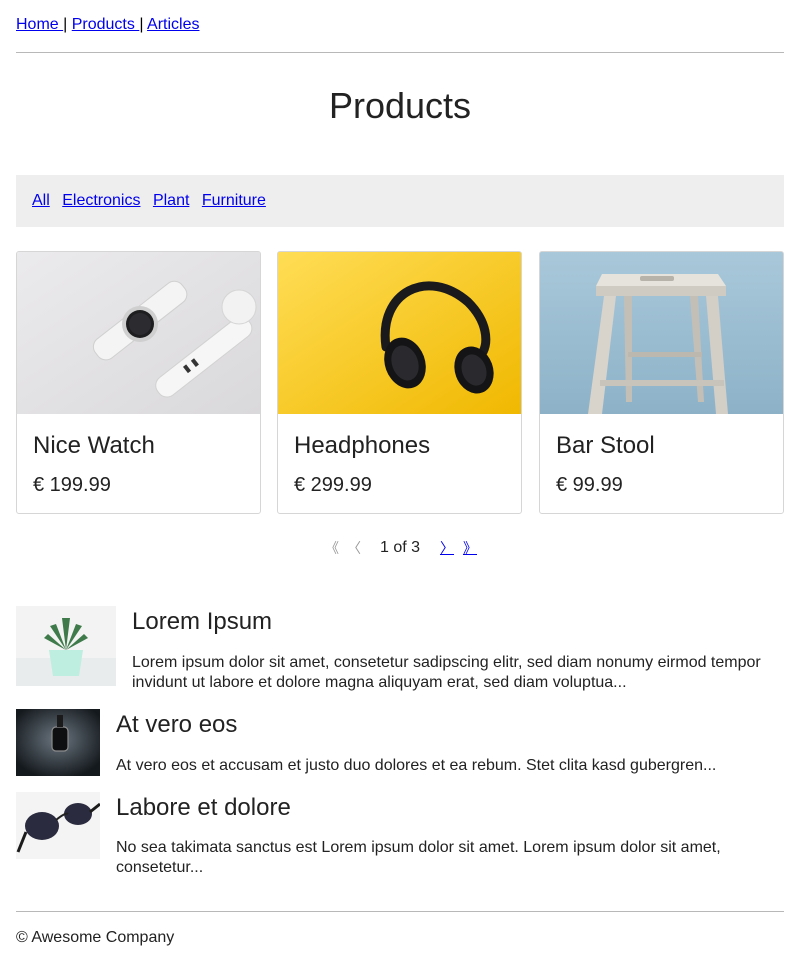  Describe the element at coordinates (138, 333) in the screenshot. I see `smartwatch-image` at that location.